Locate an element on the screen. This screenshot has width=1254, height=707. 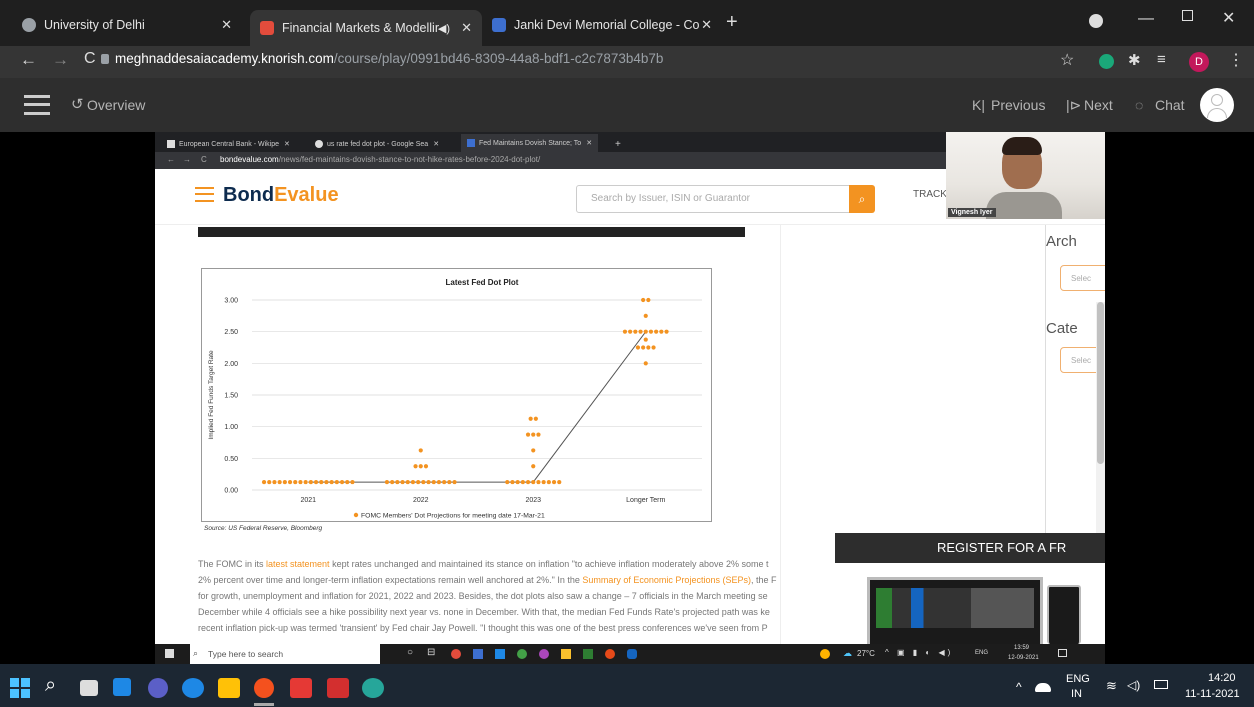
hamburger-menu-icon is located at coordinates (37, 105).